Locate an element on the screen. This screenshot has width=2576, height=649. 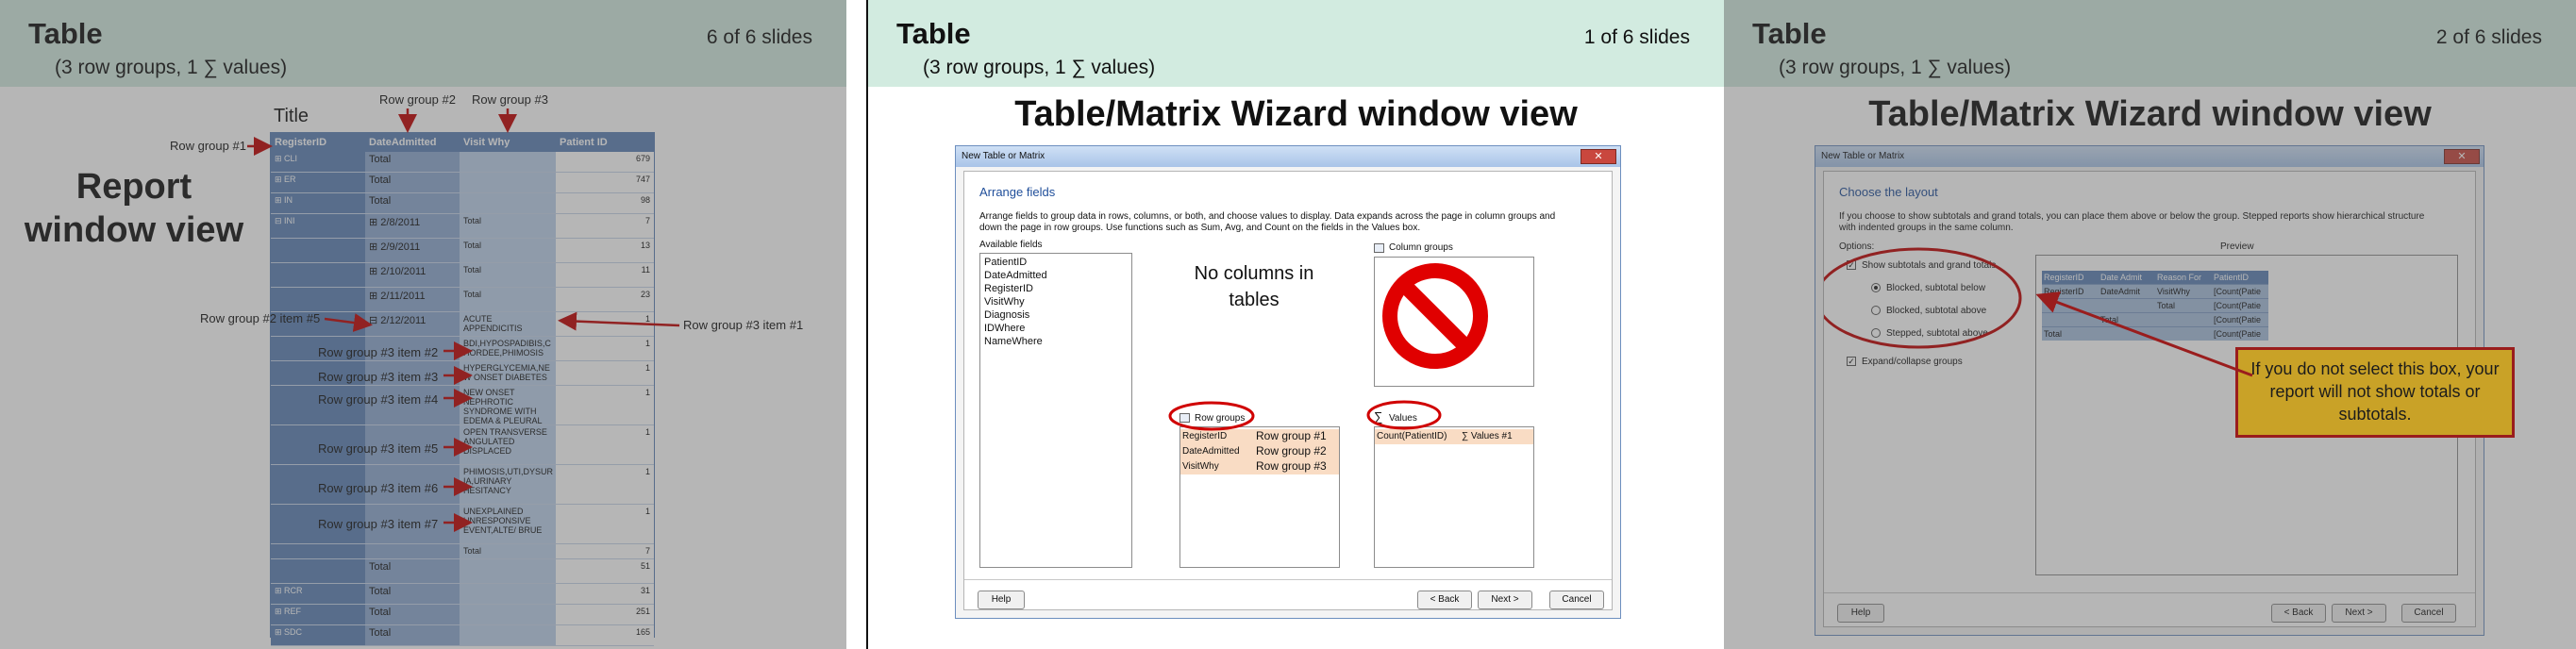
wizard-heading: Table/Matrix Wizard window view is located at coordinates (1296, 114).